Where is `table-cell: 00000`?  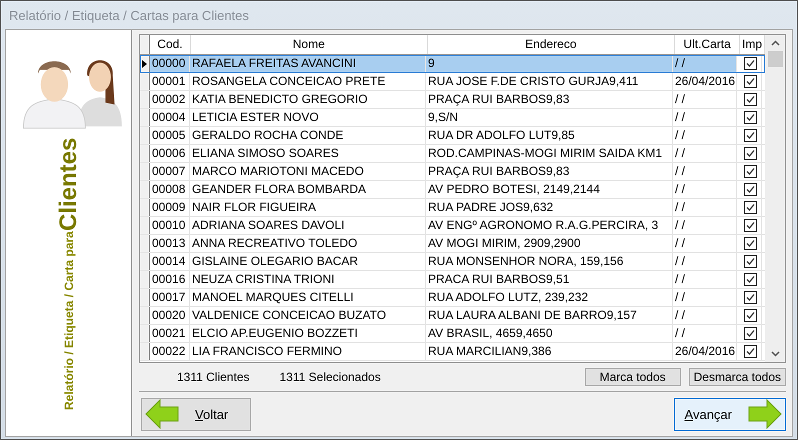 table-cell: 00000 is located at coordinates (170, 63).